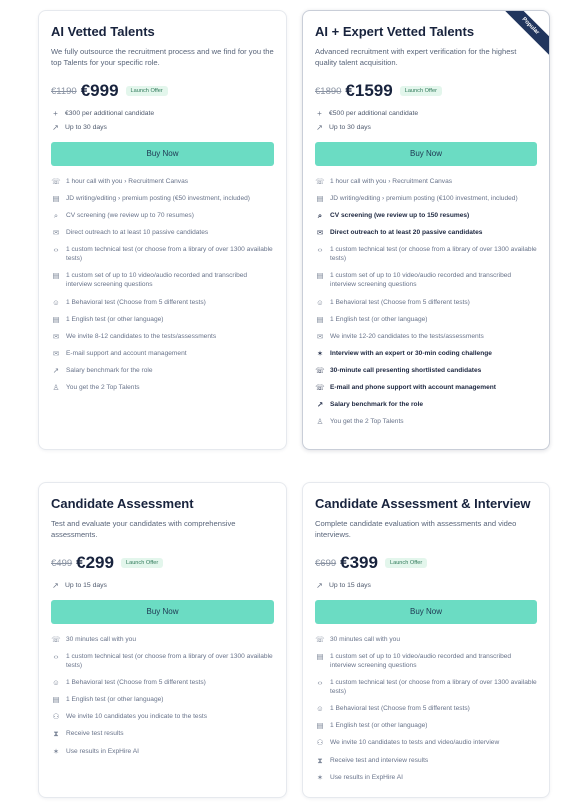 The width and height of the screenshot is (586, 804). I want to click on feature-item: ⧗ Receive test and interview results, so click(426, 760).